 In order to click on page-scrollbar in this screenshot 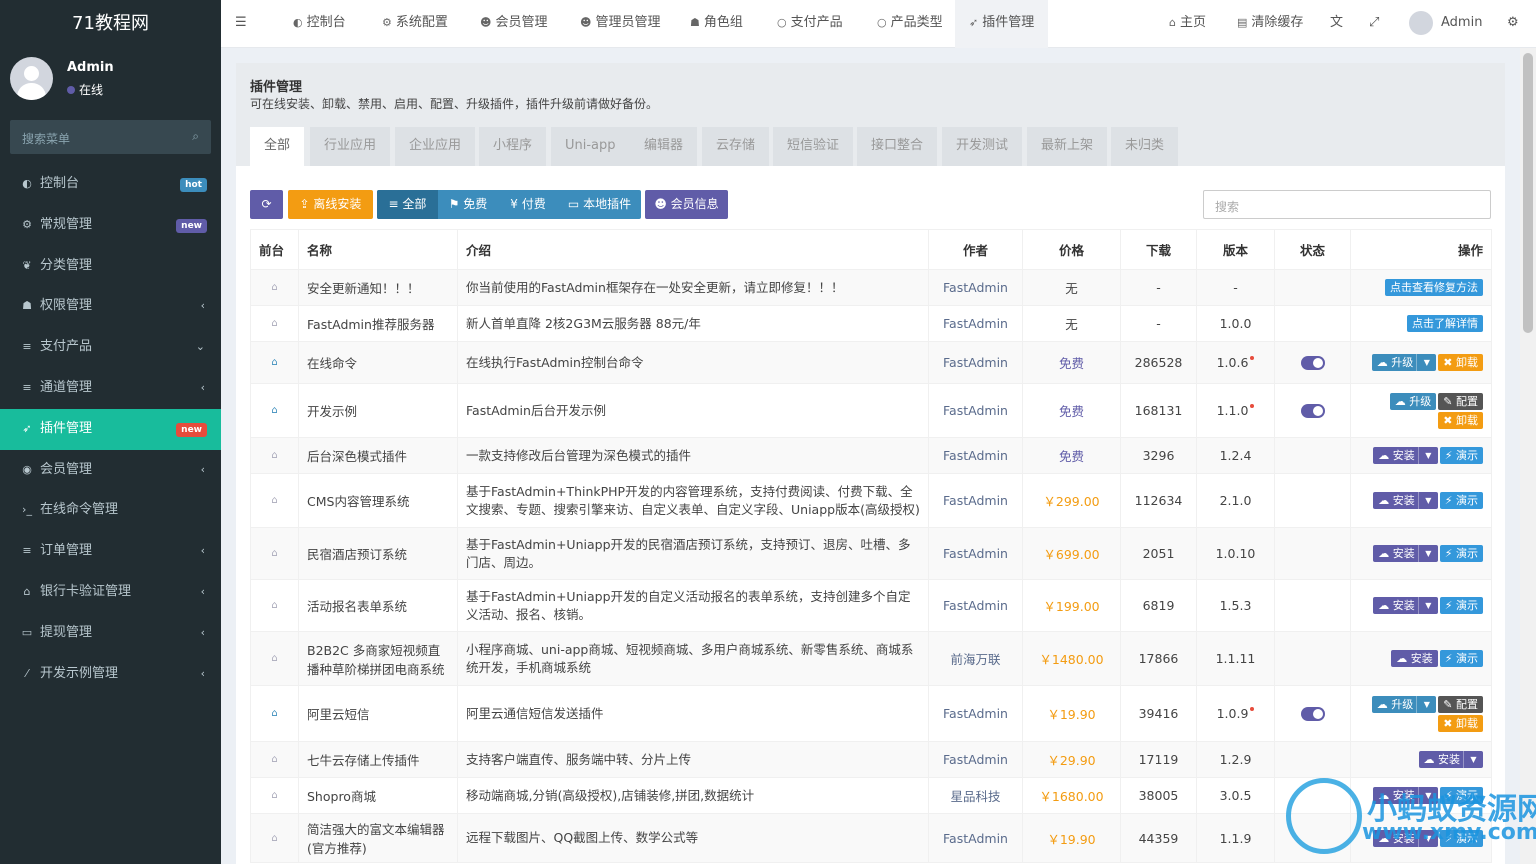, I will do `click(1528, 456)`.